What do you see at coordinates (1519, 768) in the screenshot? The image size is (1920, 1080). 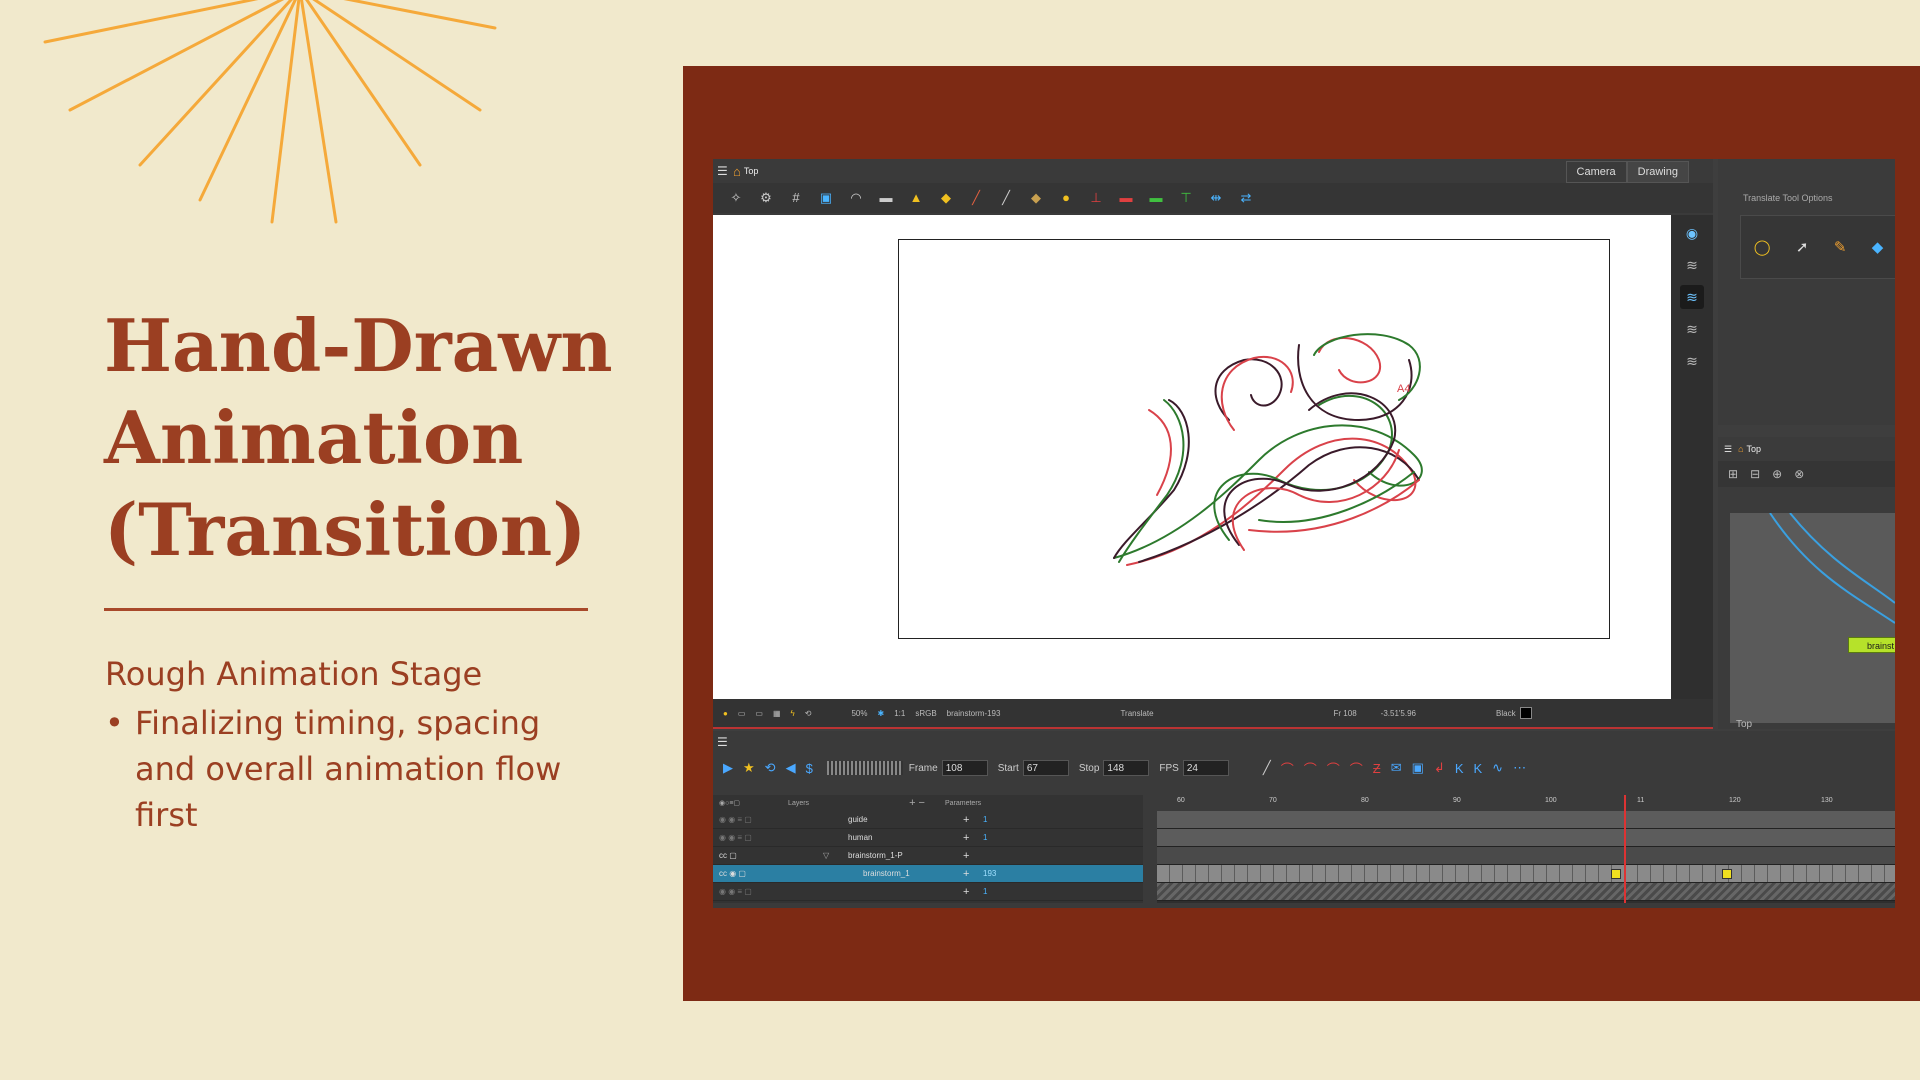 I see `link-keys-icon: ⋯` at bounding box center [1519, 768].